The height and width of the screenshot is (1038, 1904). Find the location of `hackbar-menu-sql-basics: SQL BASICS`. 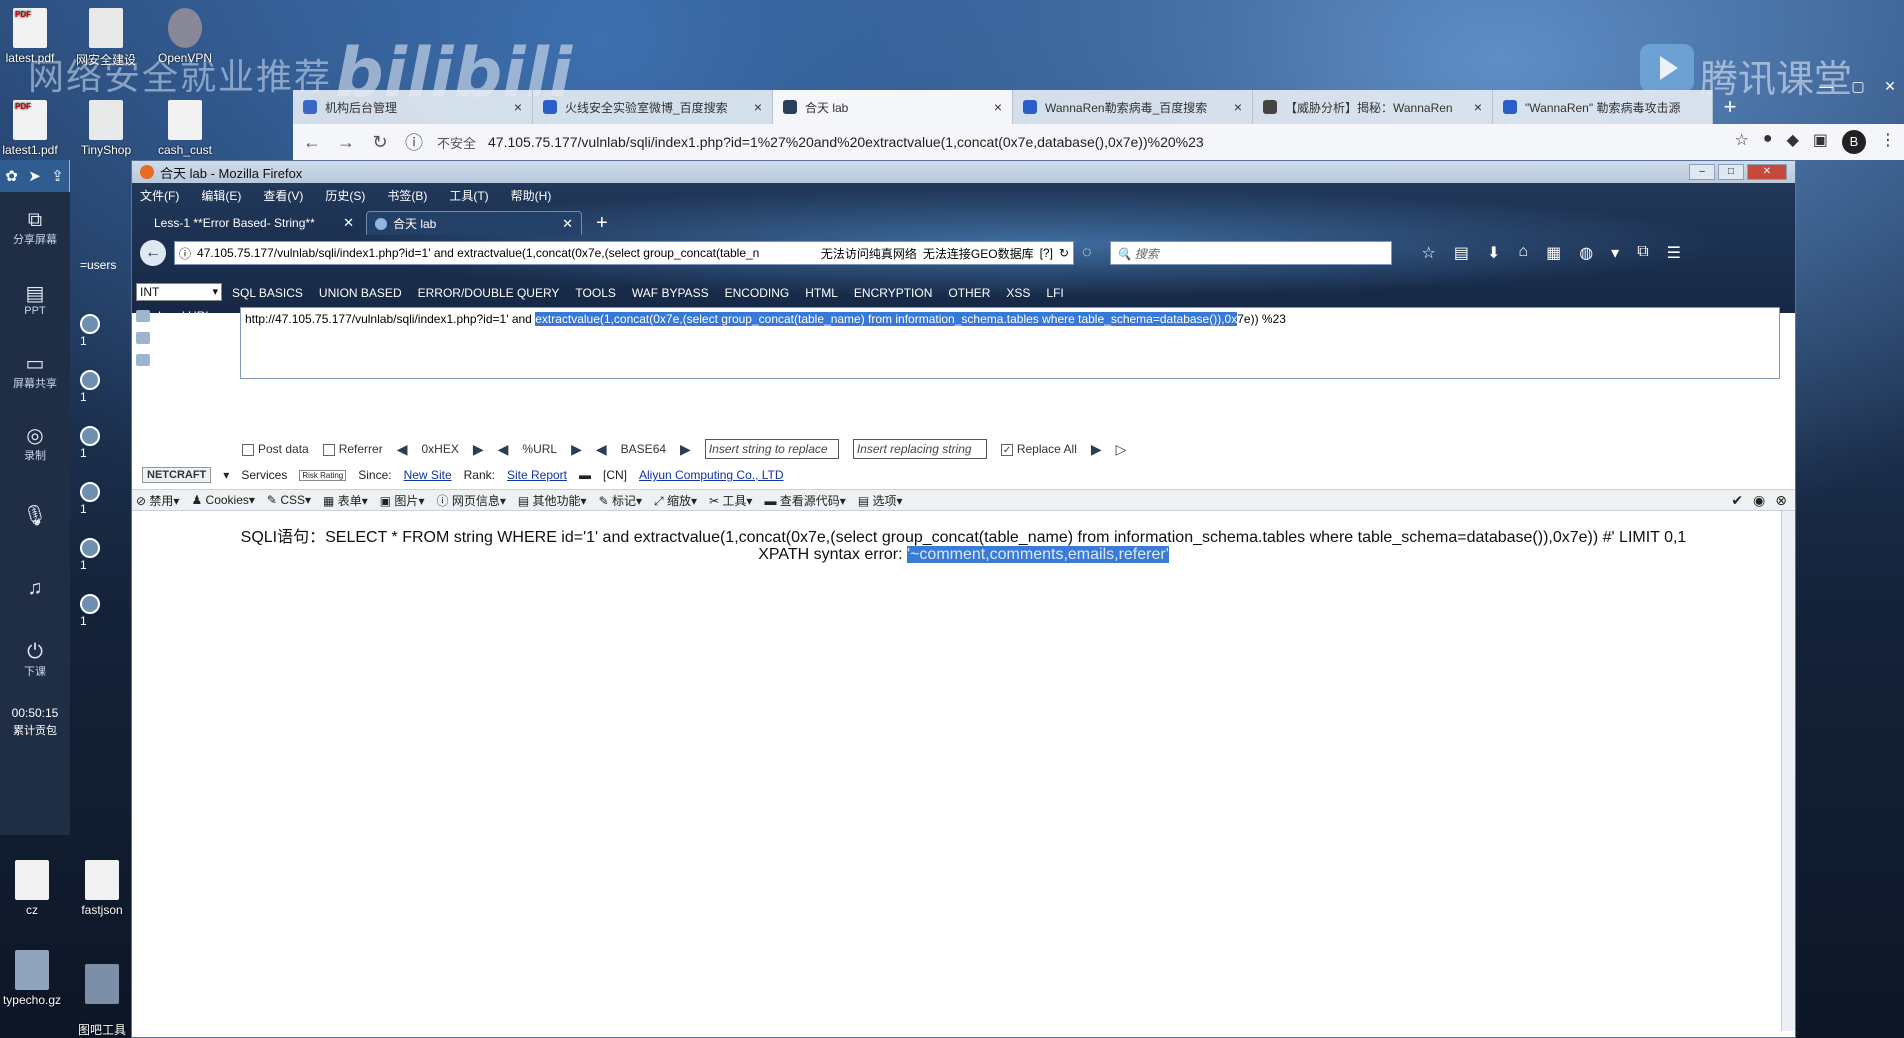

hackbar-menu-sql-basics: SQL BASICS is located at coordinates (267, 293).